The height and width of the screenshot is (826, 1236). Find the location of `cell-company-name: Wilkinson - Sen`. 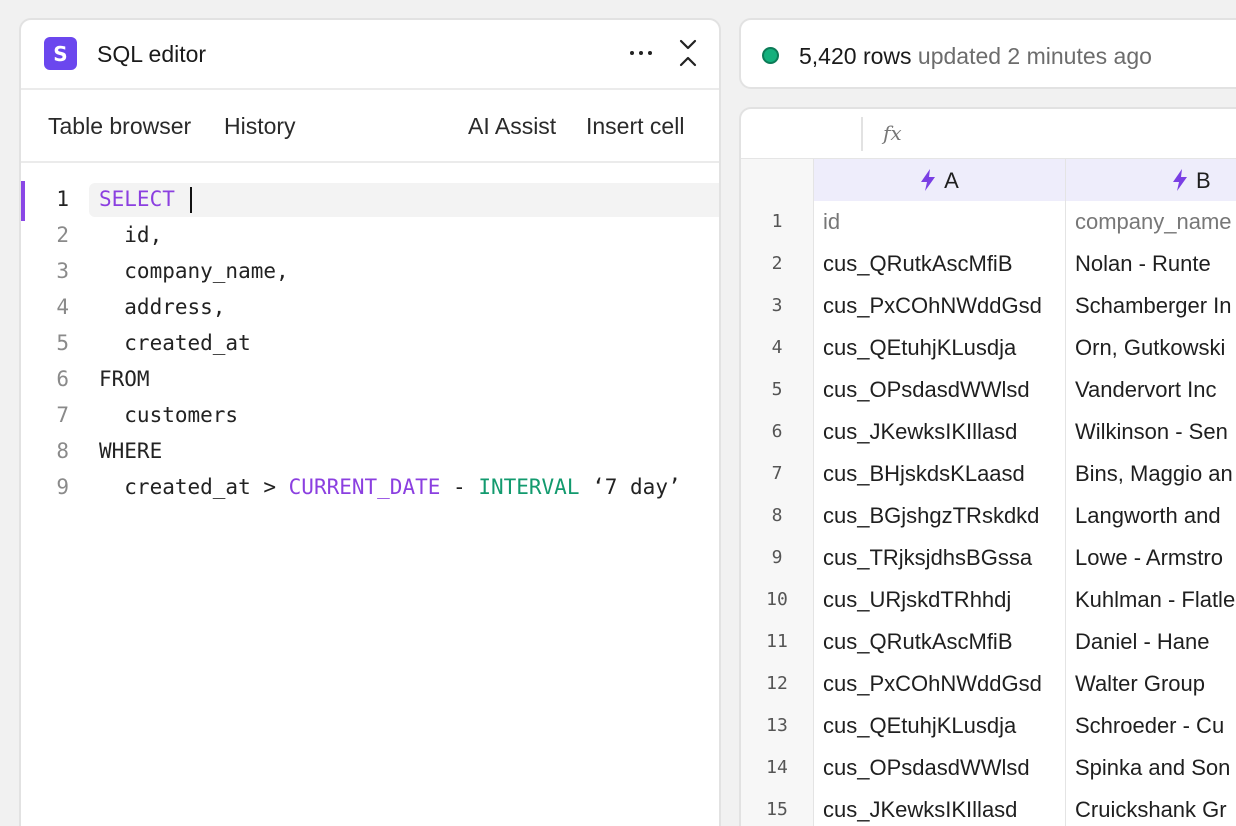

cell-company-name: Wilkinson - Sen is located at coordinates (1151, 432).